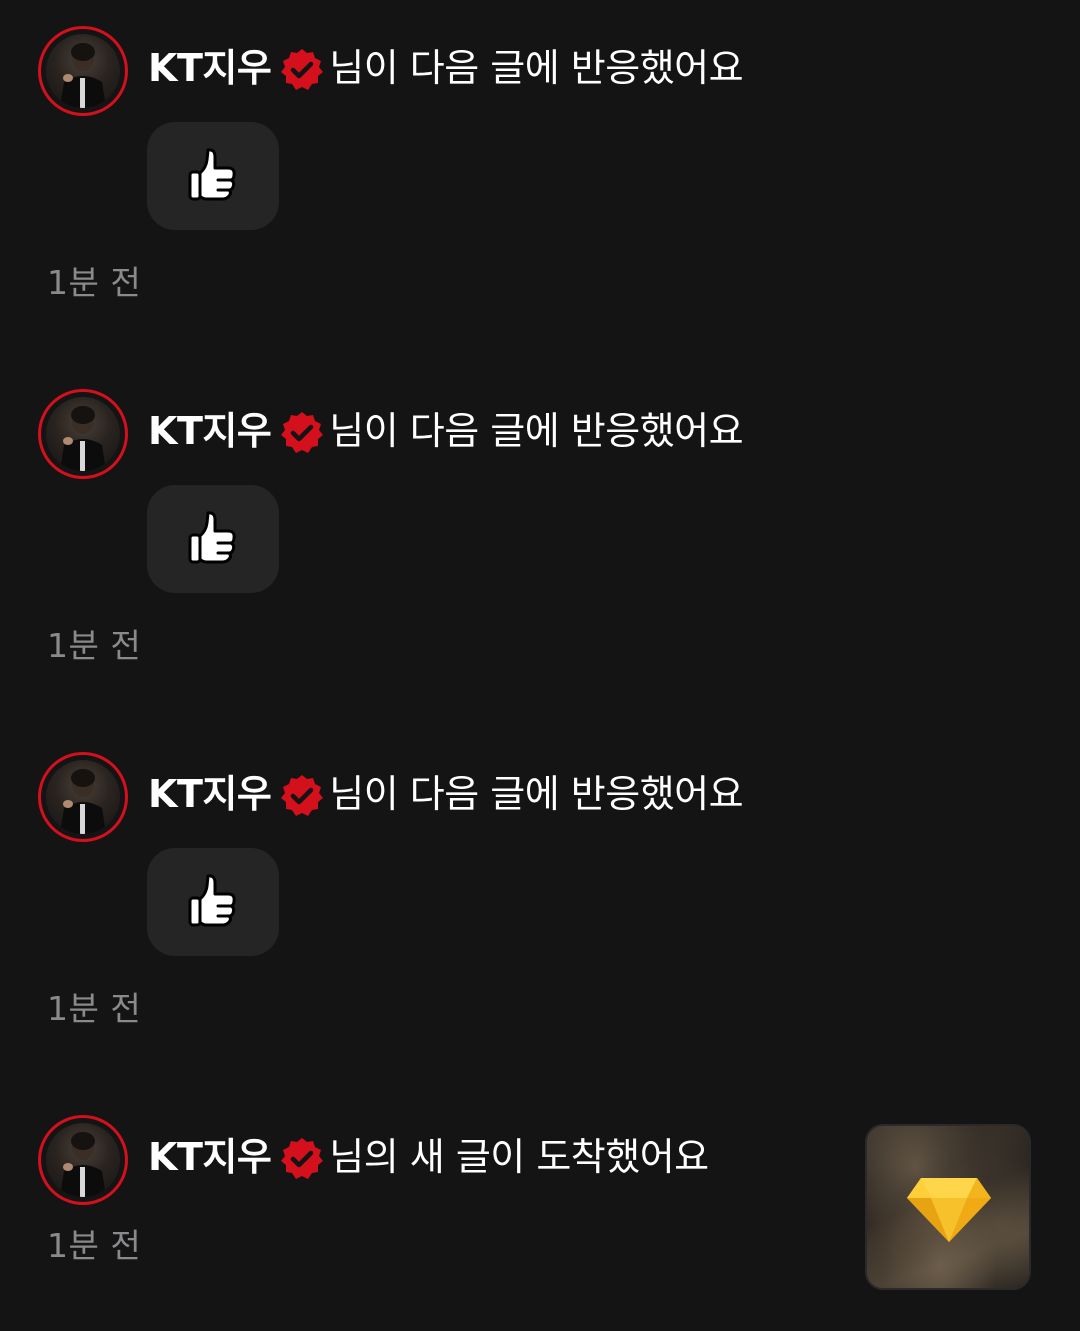 The image size is (1080, 1331). I want to click on post-thumbnail, so click(948, 1207).